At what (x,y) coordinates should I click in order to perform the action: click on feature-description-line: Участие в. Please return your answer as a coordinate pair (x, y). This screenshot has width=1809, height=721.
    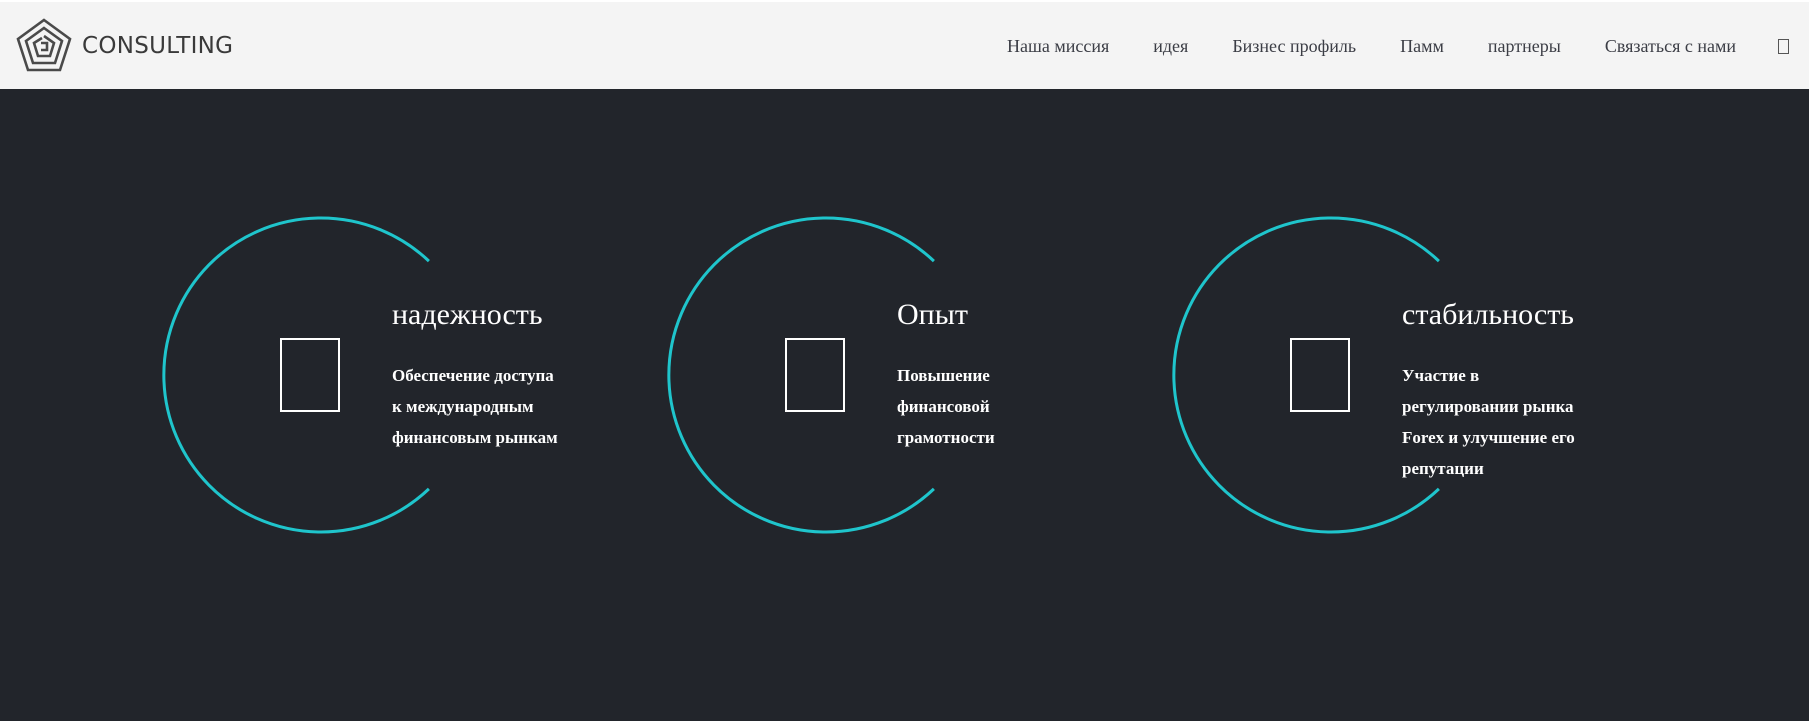
    Looking at the image, I should click on (1441, 375).